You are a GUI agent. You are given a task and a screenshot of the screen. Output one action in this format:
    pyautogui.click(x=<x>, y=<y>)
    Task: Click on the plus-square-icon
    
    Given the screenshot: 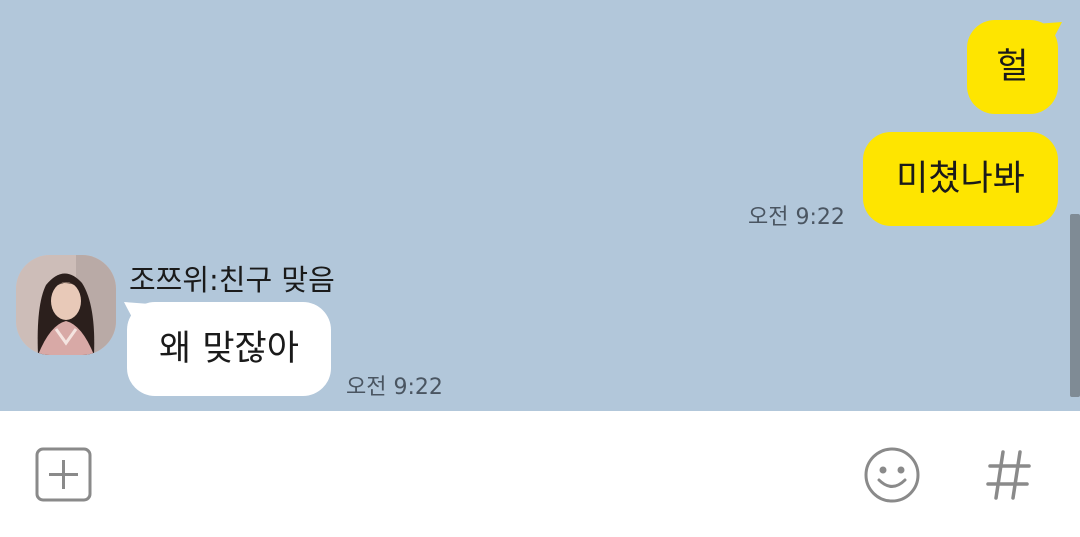 What is the action you would take?
    pyautogui.click(x=63, y=474)
    